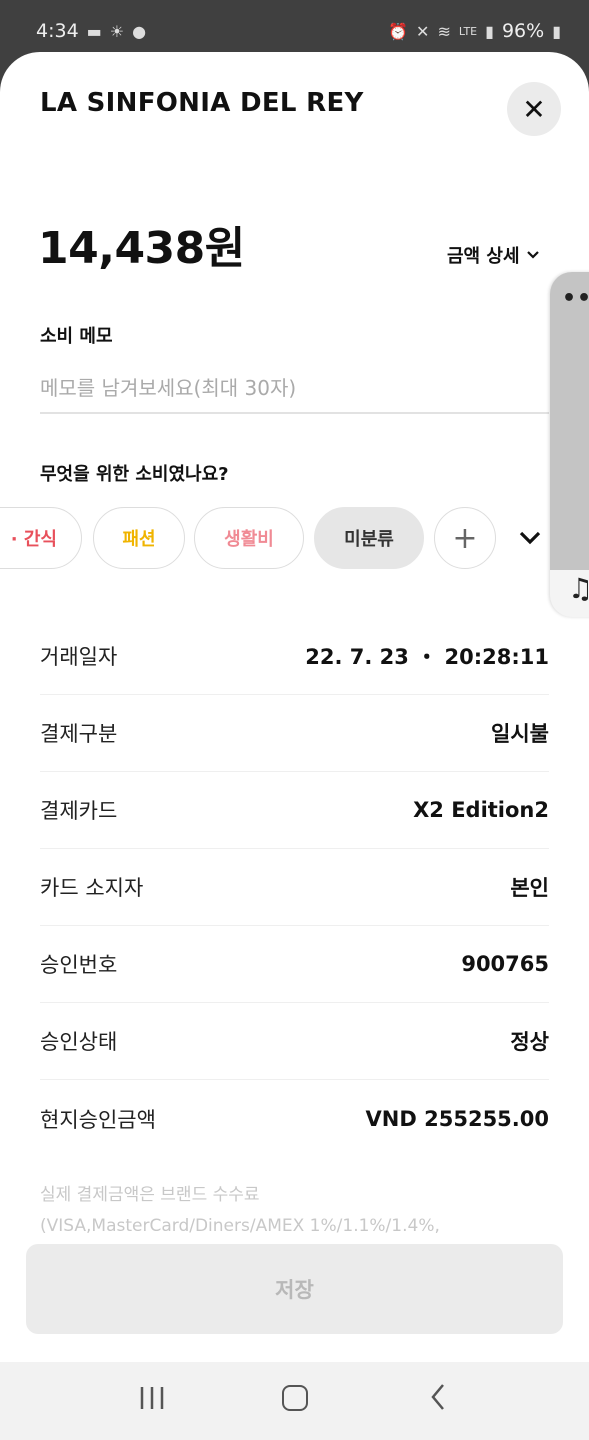 This screenshot has height=1440, width=589. What do you see at coordinates (41, 538) in the screenshot?
I see `category-chip-snack: · 간식` at bounding box center [41, 538].